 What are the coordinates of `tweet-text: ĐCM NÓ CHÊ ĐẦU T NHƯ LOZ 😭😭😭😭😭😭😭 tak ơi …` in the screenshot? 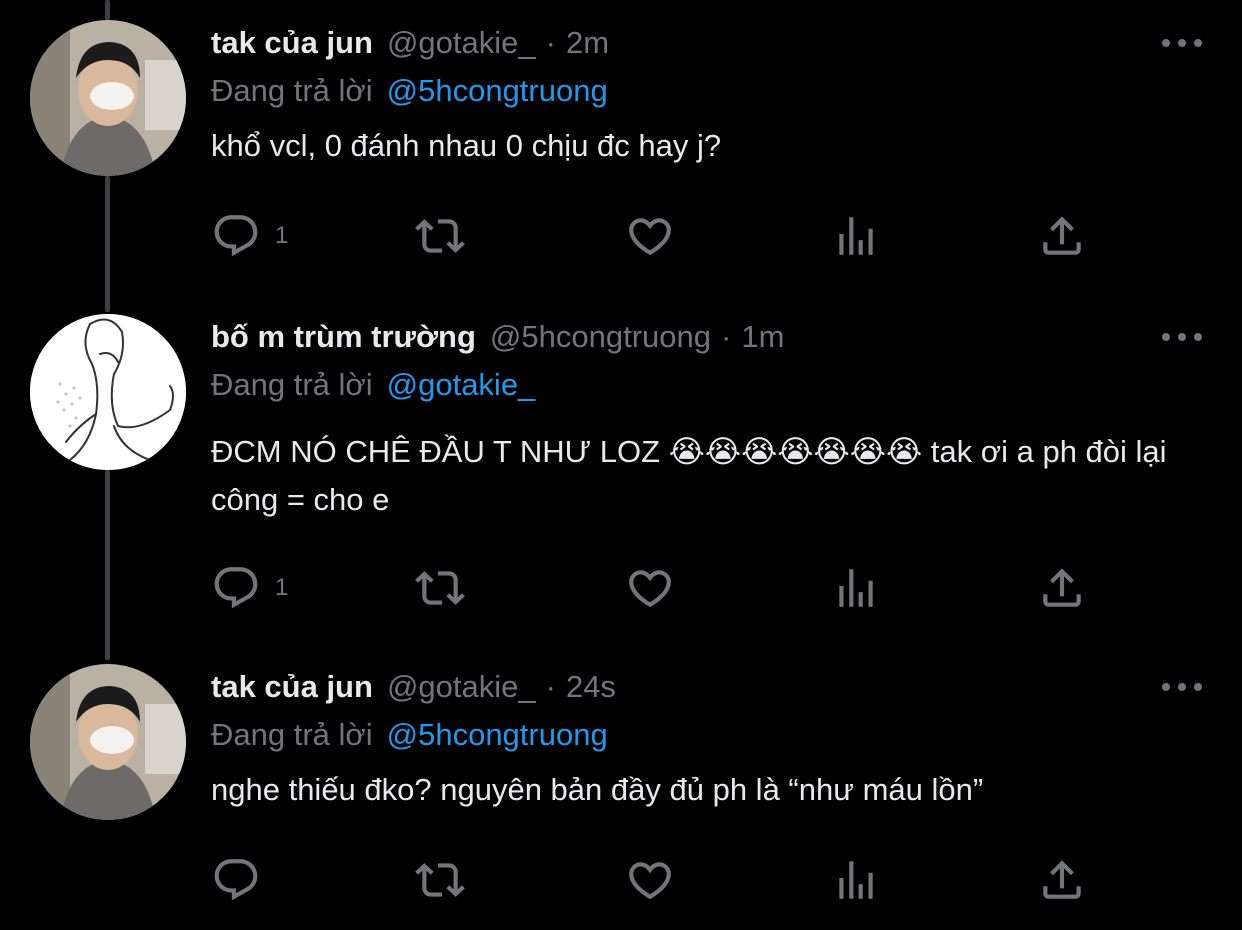 It's located at (689, 475).